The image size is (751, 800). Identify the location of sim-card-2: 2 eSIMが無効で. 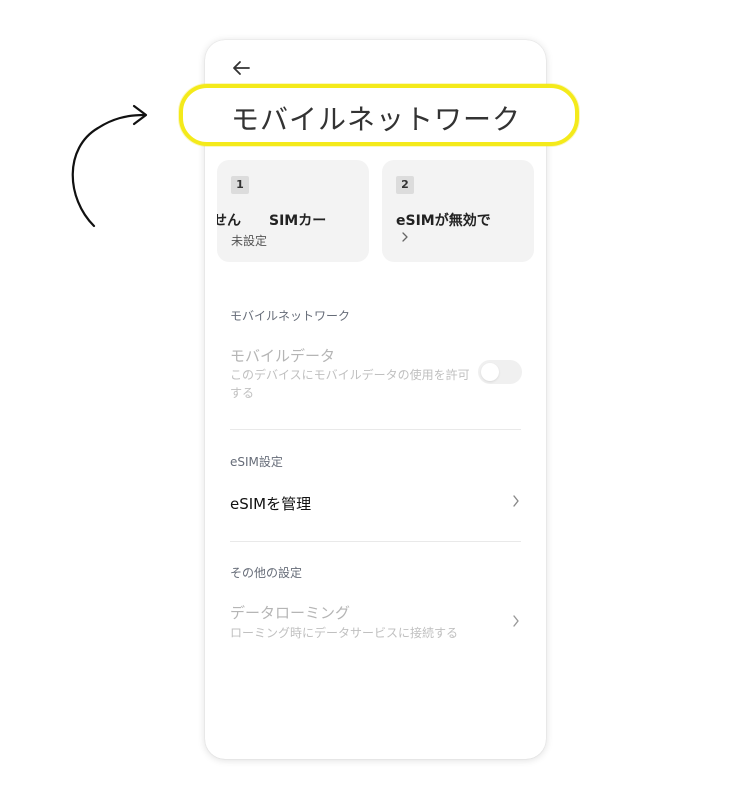
(458, 211).